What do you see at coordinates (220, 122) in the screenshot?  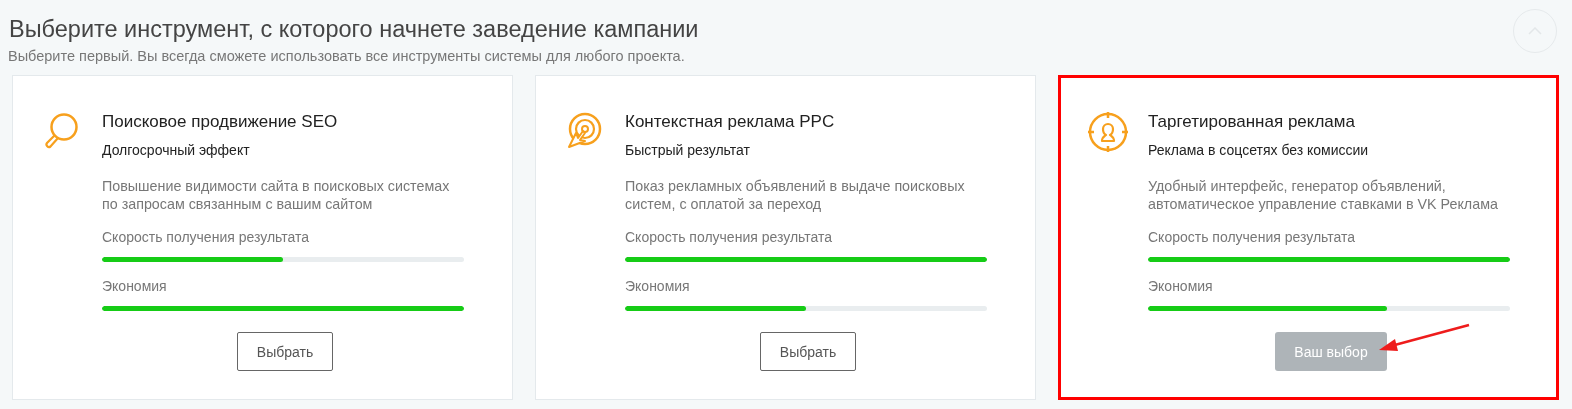 I see `card-title: Поисковое продвижение SEO` at bounding box center [220, 122].